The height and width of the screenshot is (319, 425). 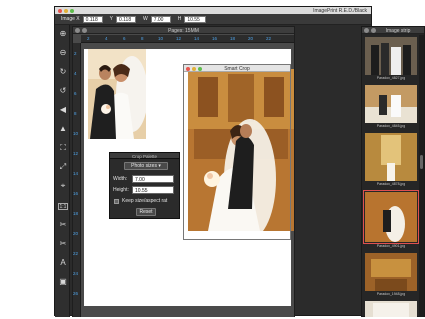 I want to click on height-label: Height:, so click(x=121, y=190).